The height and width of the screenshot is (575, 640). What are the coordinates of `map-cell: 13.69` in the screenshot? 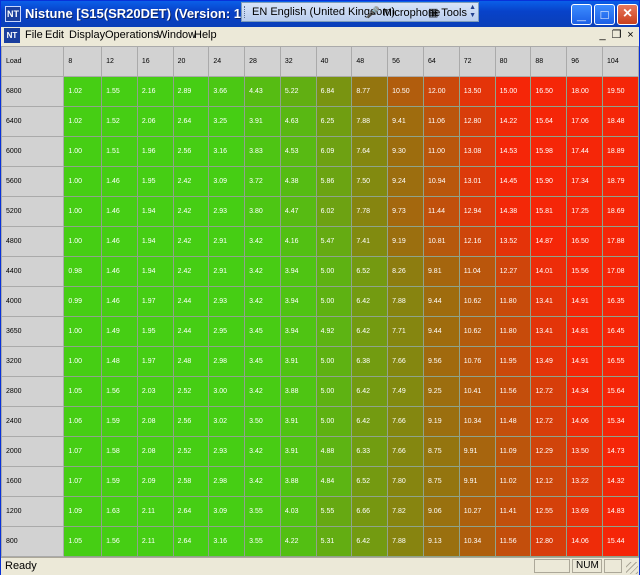 It's located at (585, 511).